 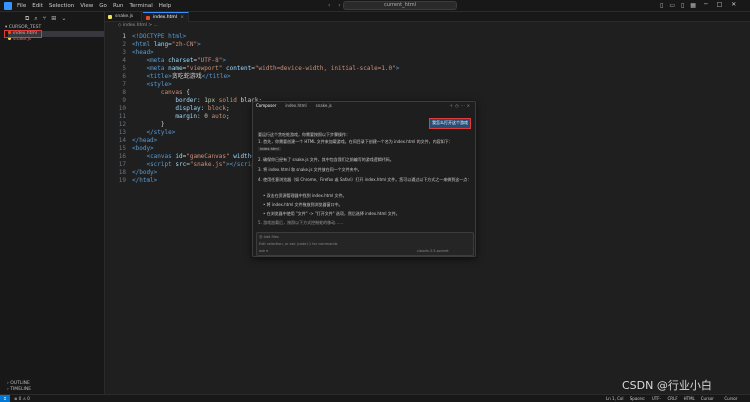 I want to click on code-text: <body>, so click(x=143, y=149).